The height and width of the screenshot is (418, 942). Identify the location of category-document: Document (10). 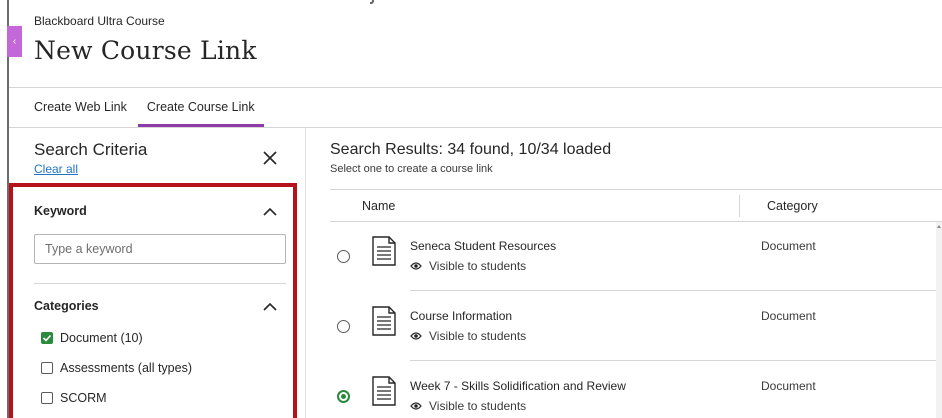
(92, 338).